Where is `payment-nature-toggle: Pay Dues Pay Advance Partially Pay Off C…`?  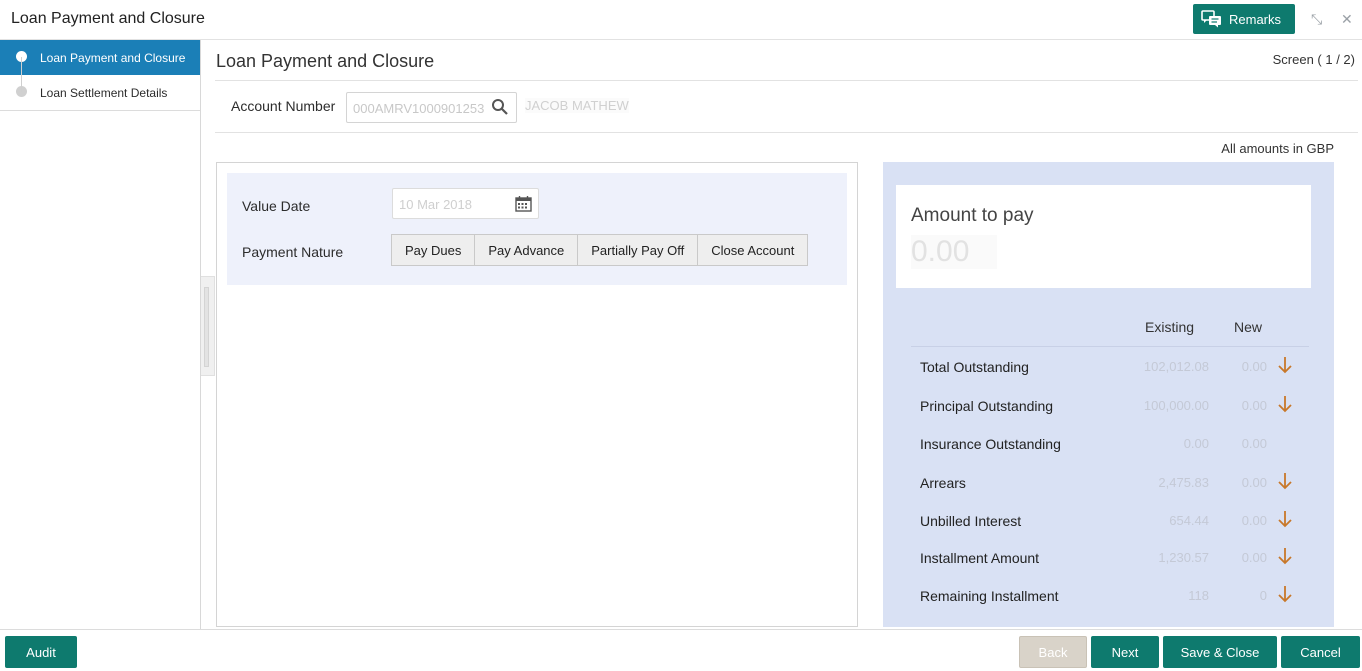
payment-nature-toggle: Pay Dues Pay Advance Partially Pay Off C… is located at coordinates (600, 250).